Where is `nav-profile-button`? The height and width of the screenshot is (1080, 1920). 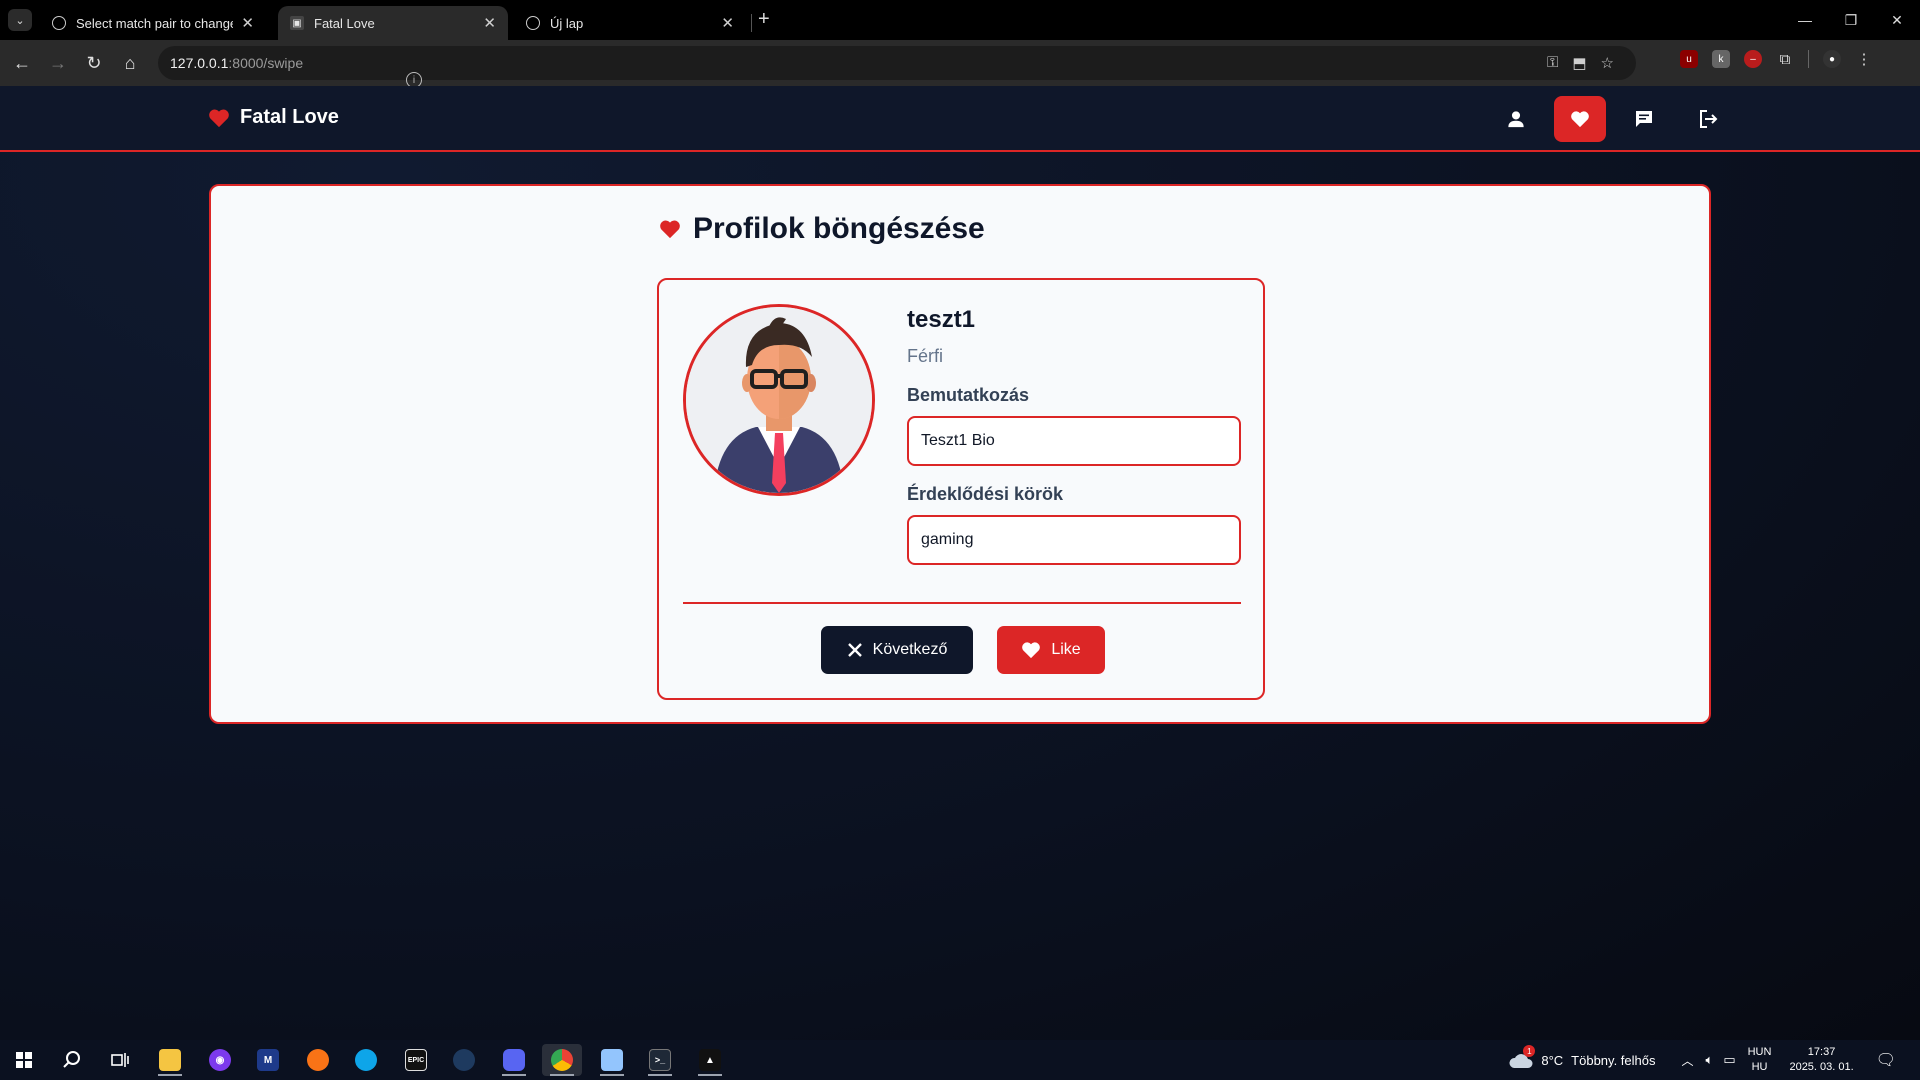
nav-profile-button is located at coordinates (1516, 119).